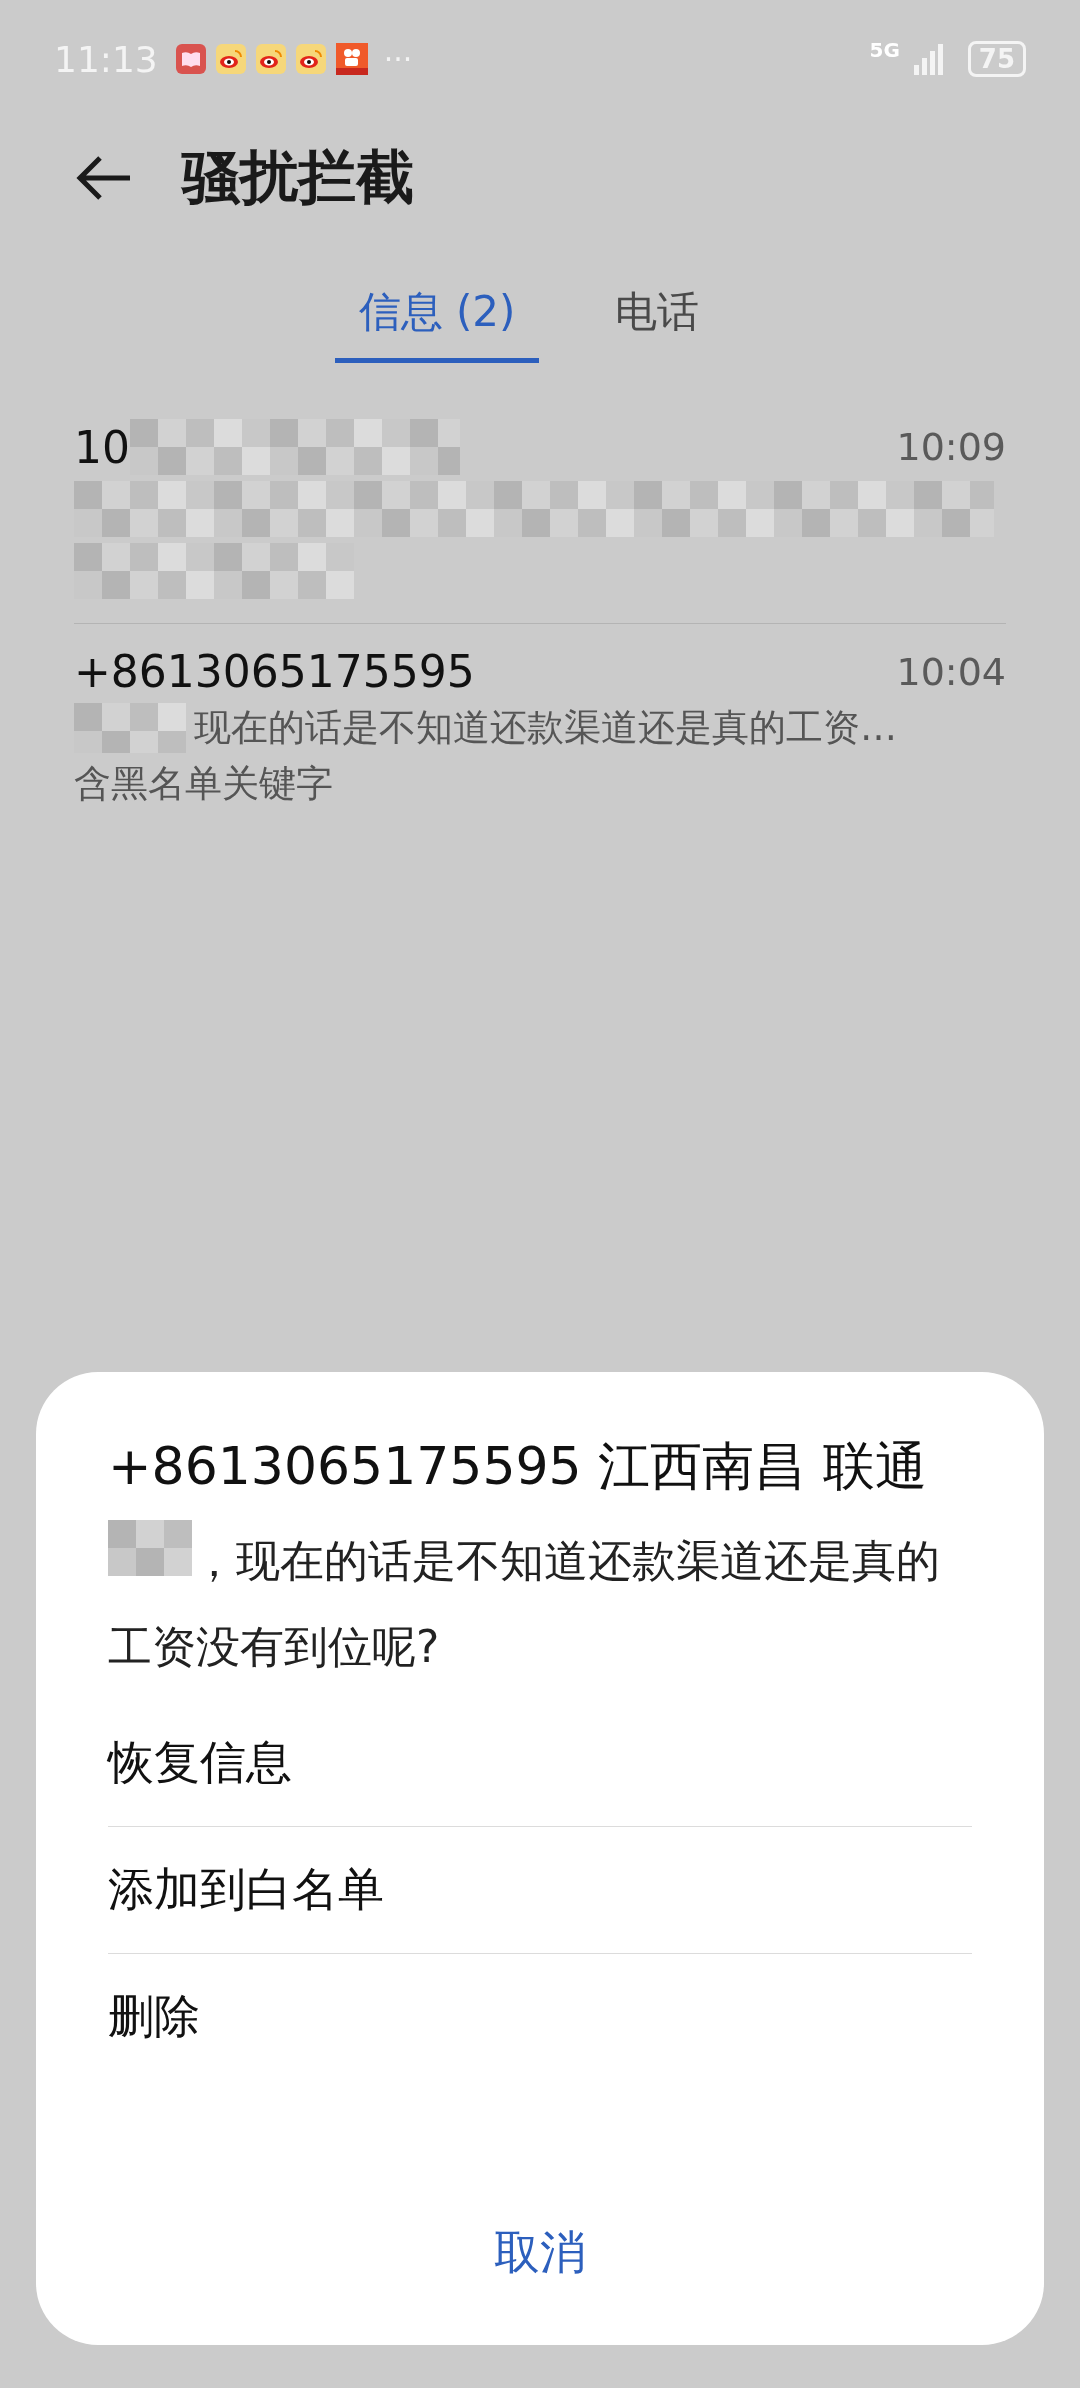 Image resolution: width=1080 pixels, height=2388 pixels. Describe the element at coordinates (190, 59) in the screenshot. I see `book-icon` at that location.